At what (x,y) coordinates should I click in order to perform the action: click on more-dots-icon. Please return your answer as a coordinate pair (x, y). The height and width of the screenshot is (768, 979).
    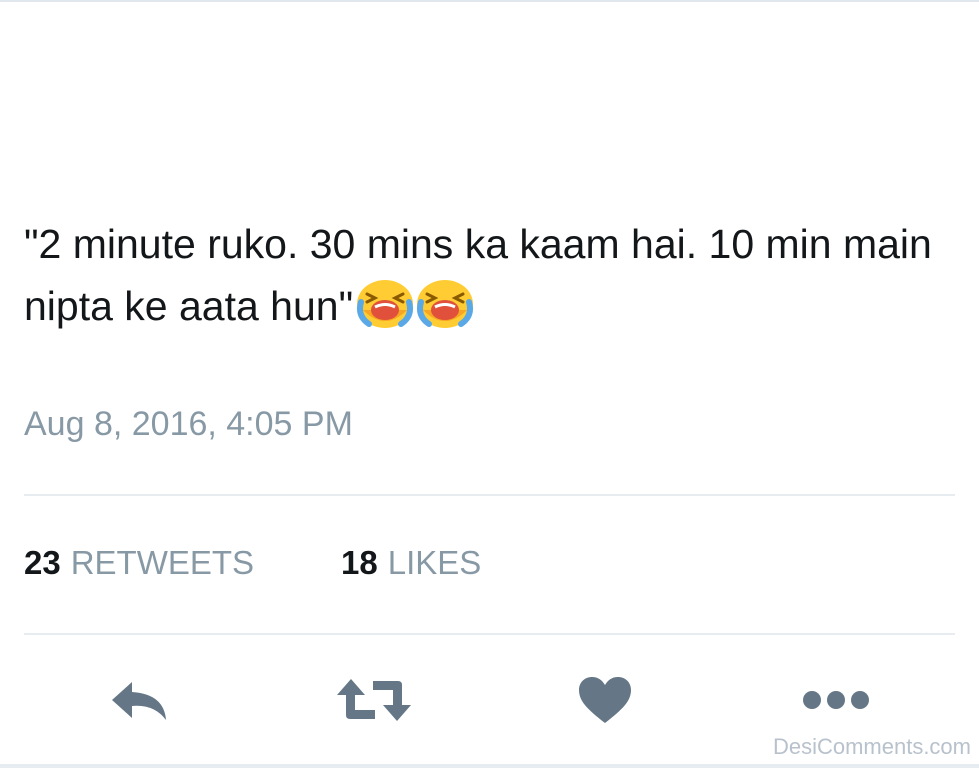
    Looking at the image, I should click on (836, 700).